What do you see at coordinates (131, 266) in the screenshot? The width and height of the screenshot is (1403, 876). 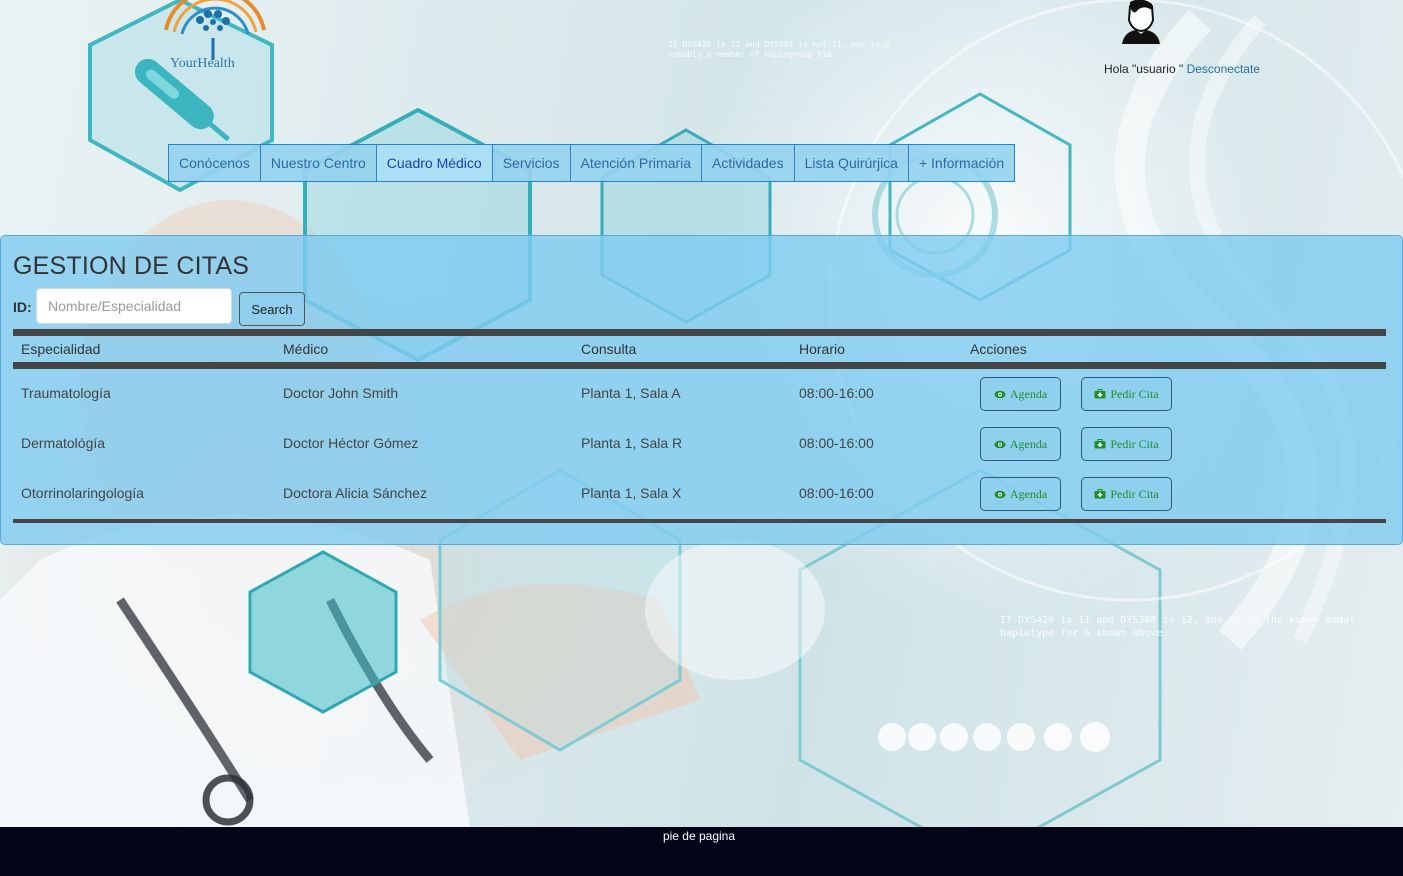 I see `page-title: GESTION DE CITAS` at bounding box center [131, 266].